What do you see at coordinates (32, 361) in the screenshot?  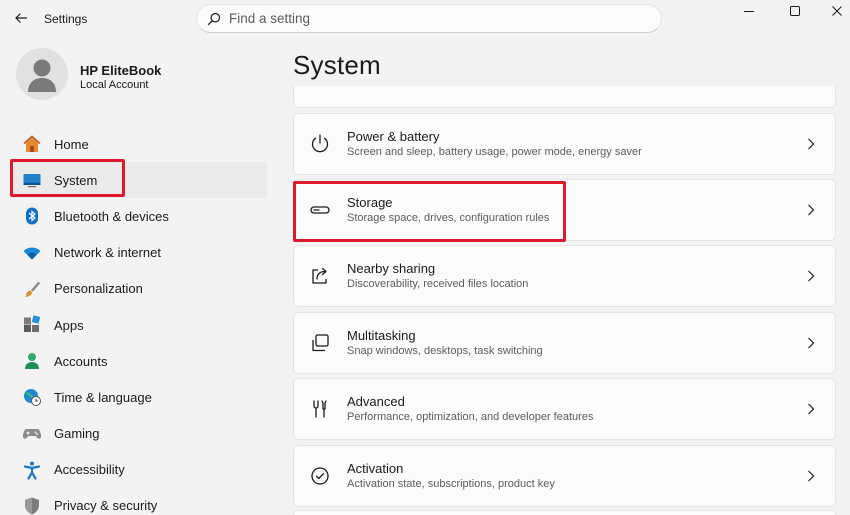 I see `accounts-icon` at bounding box center [32, 361].